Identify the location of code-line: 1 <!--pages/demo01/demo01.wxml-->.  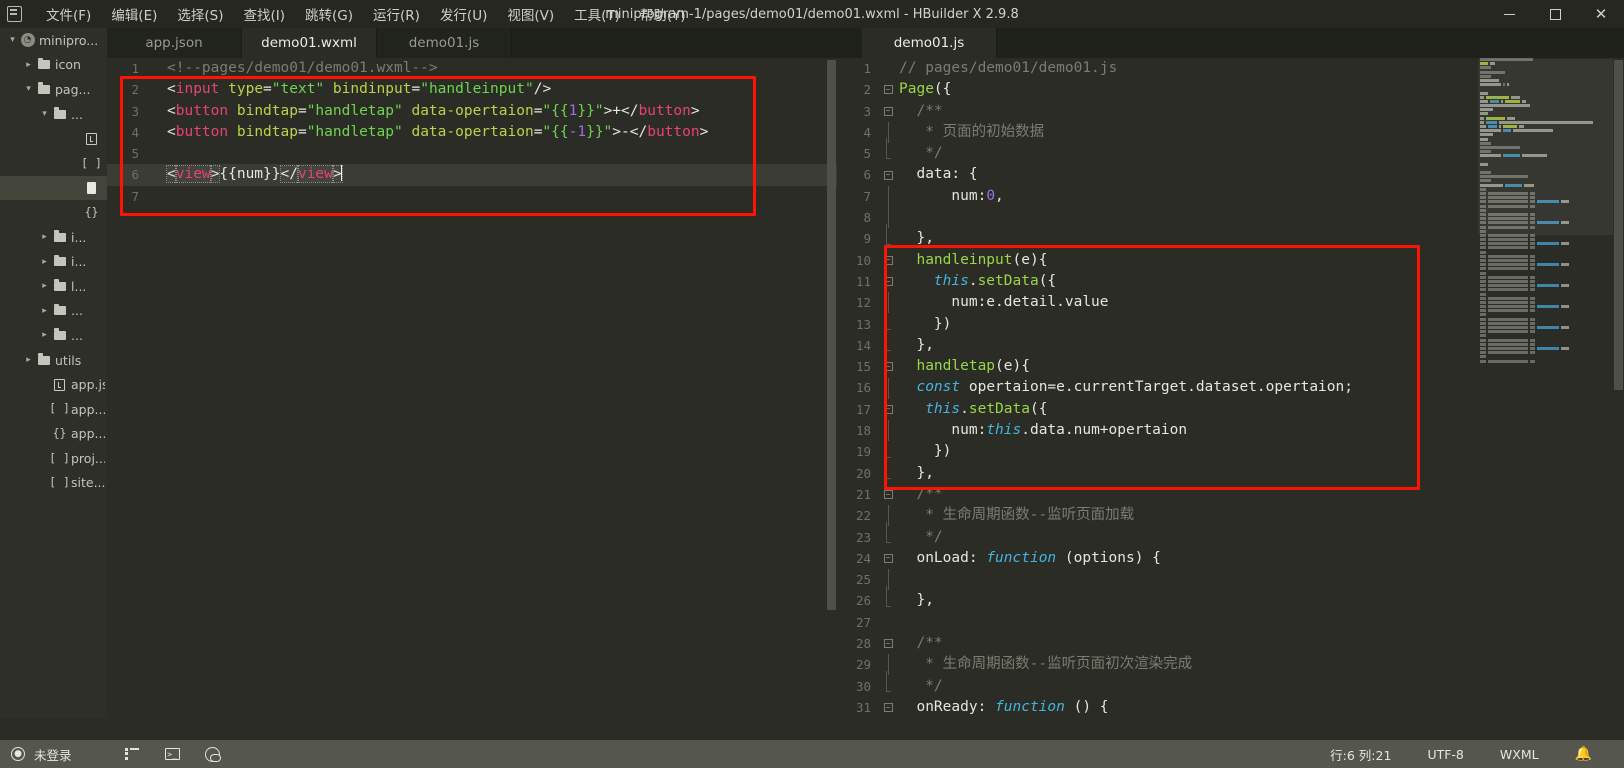
(472, 68).